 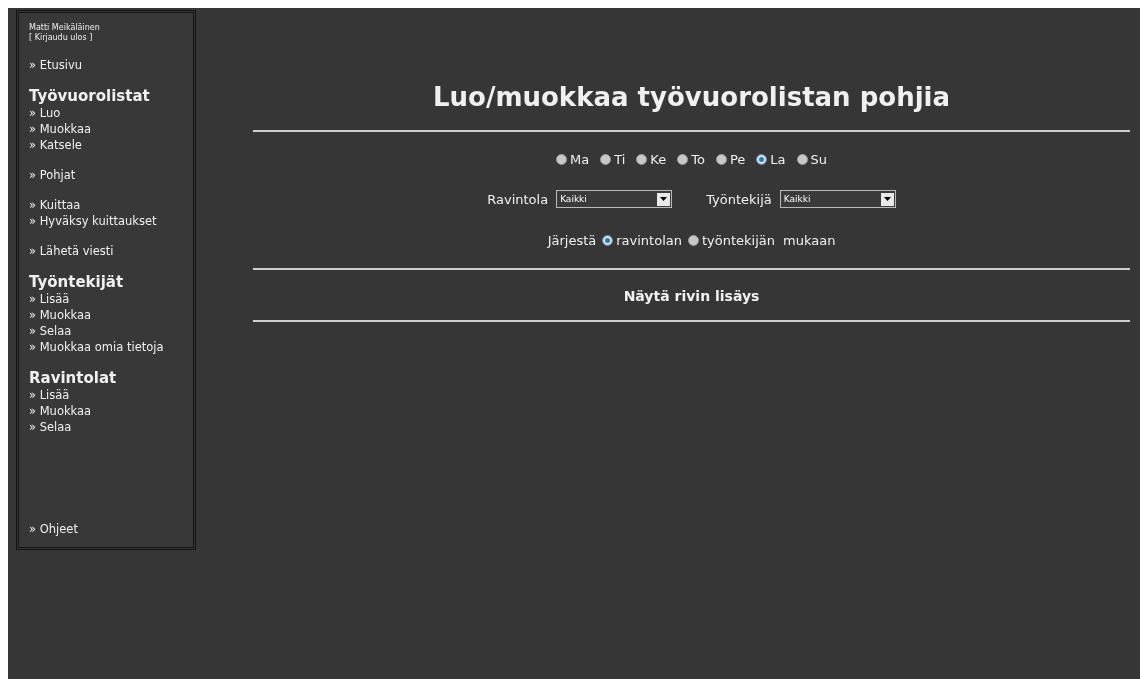 I want to click on section-heading: Työntekijät, so click(x=77, y=282).